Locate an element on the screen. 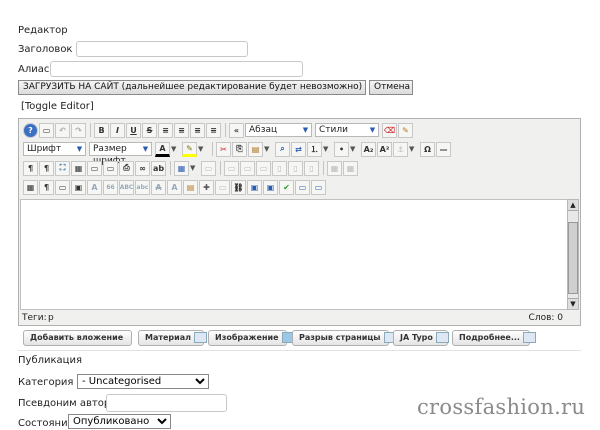 This screenshot has width=600, height=430. image-icon: ▣ is located at coordinates (254, 187).